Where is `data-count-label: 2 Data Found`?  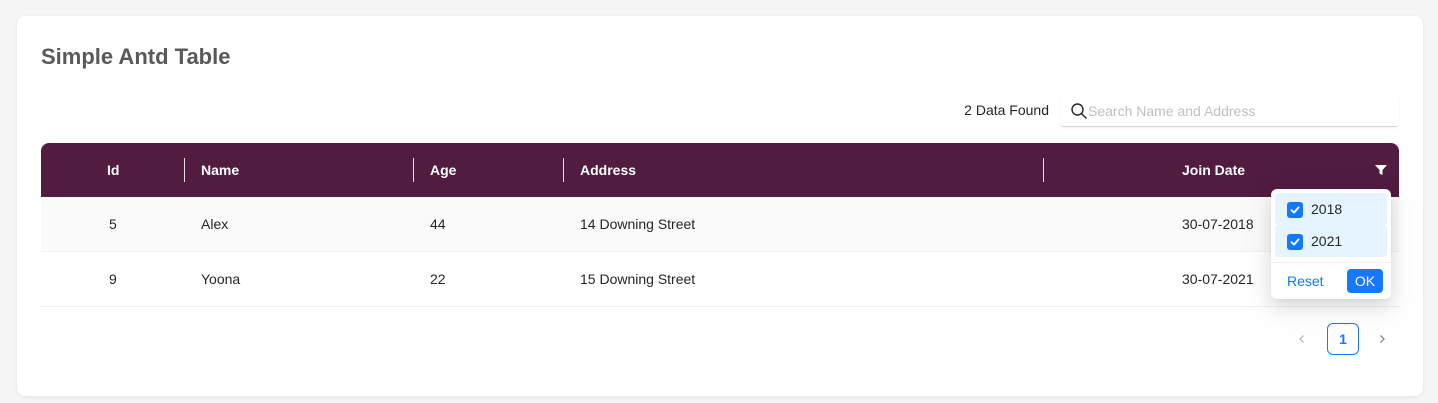
data-count-label: 2 Data Found is located at coordinates (1006, 110).